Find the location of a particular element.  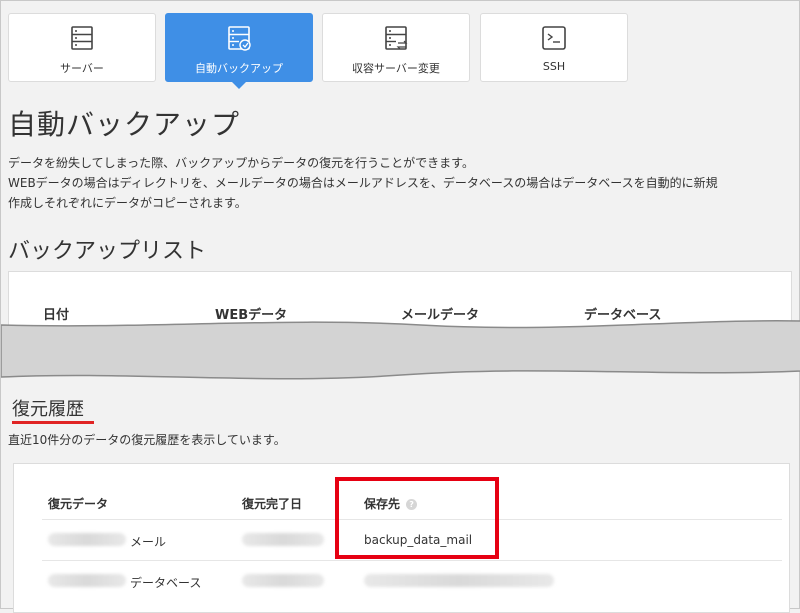

server-list-icon is located at coordinates (82, 38).